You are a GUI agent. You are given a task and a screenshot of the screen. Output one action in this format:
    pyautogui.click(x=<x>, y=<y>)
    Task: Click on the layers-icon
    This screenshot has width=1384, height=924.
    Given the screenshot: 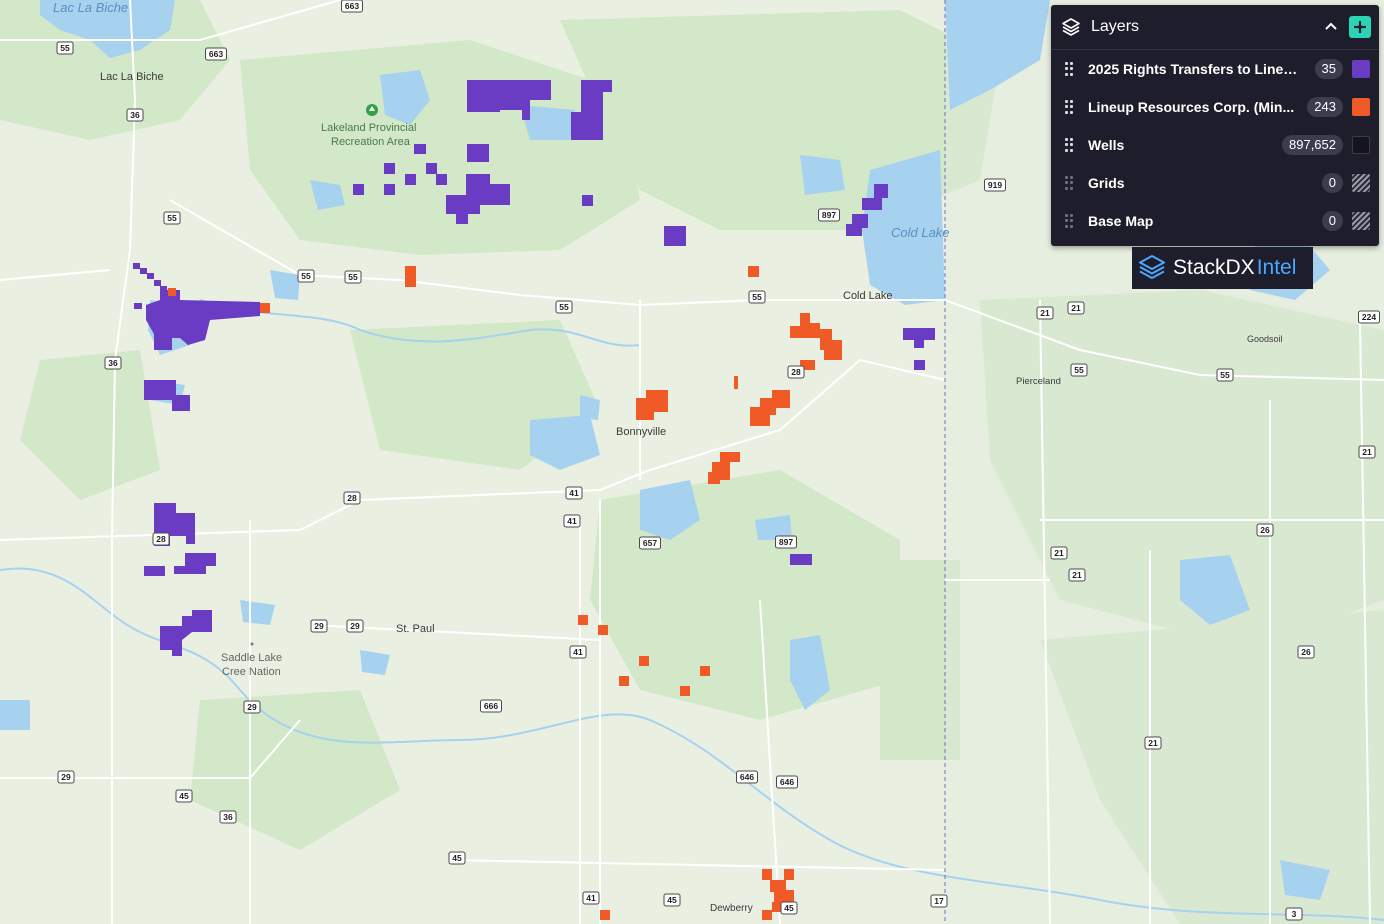 What is the action you would take?
    pyautogui.click(x=1071, y=27)
    